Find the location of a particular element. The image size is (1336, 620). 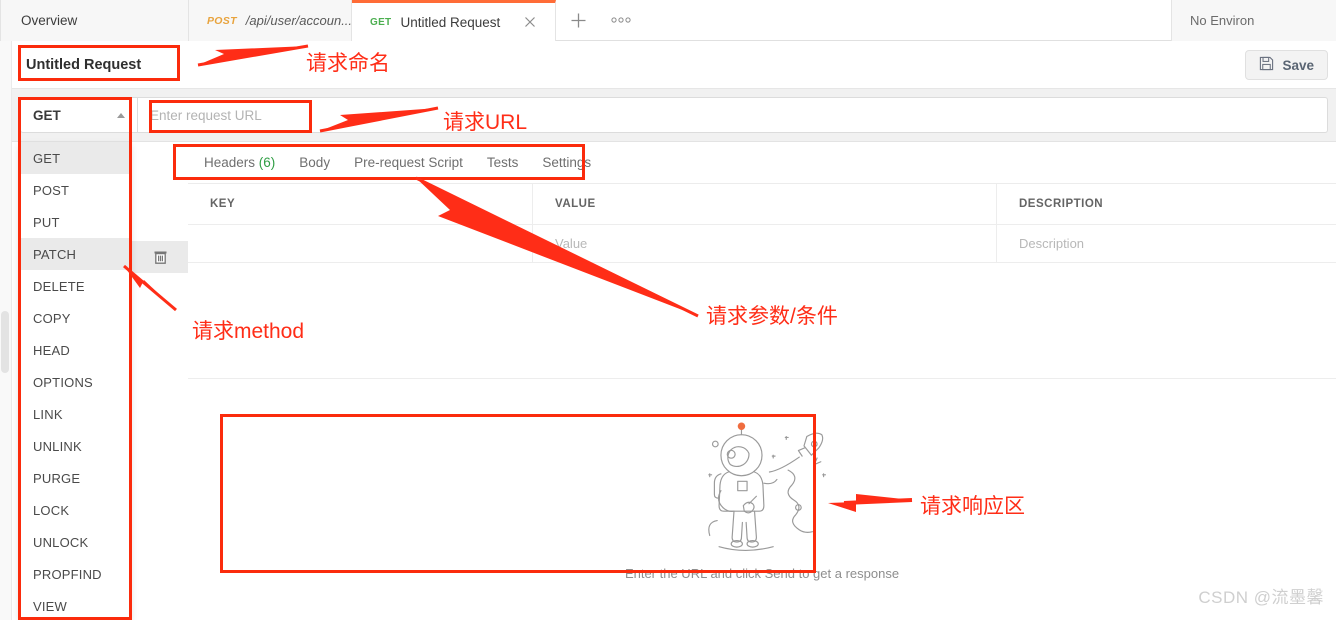

tab-settings: Settings is located at coordinates (566, 162).